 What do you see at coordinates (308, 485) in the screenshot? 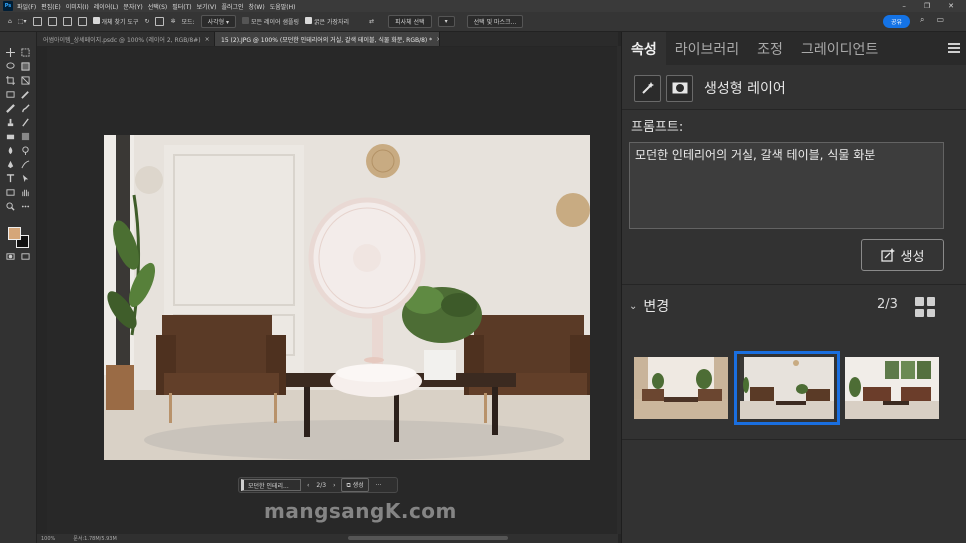
I see `prev-variation-icon: ‹` at bounding box center [308, 485].